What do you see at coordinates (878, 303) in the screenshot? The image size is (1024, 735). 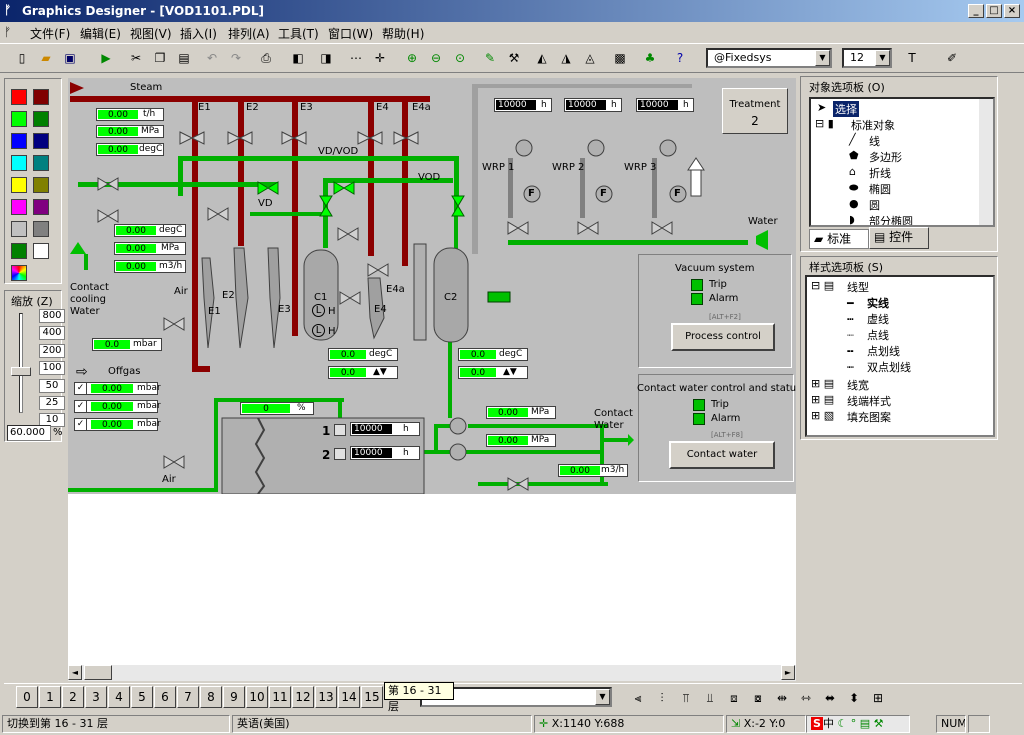 I see `style-solid: 实线` at bounding box center [878, 303].